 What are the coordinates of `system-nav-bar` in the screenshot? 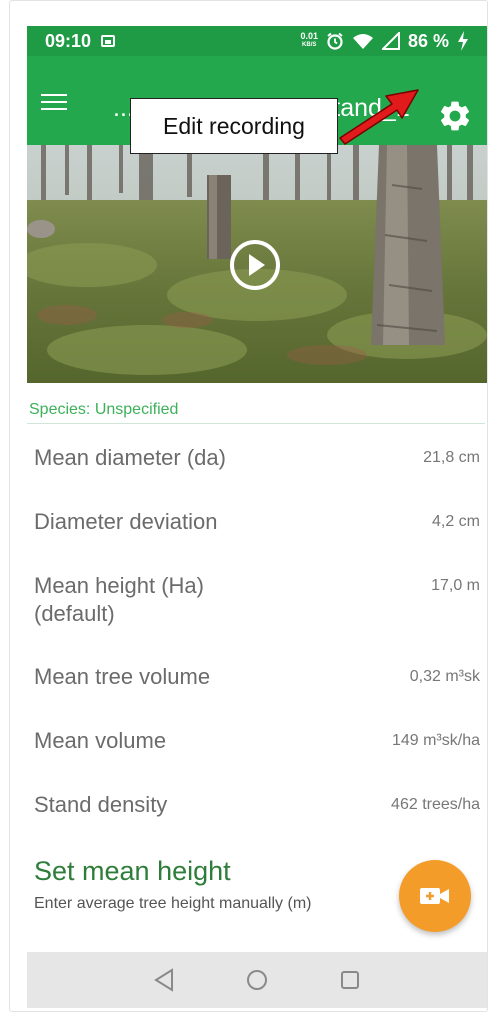 It's located at (257, 980).